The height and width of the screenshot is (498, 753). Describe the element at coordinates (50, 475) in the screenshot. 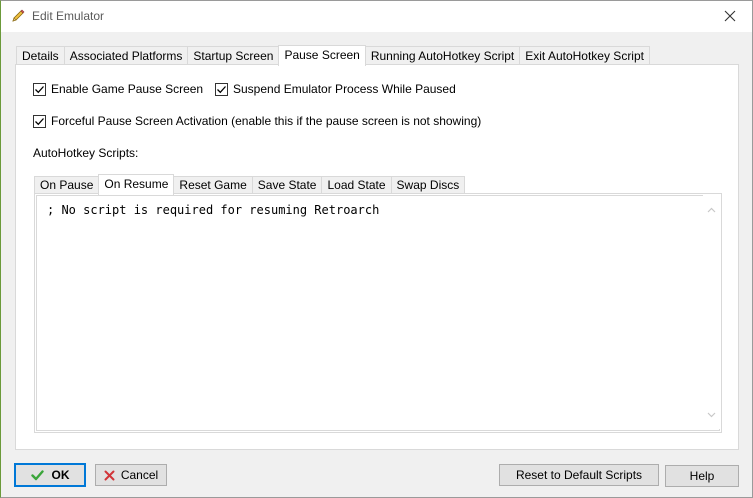

I see `ok-button: OK` at that location.